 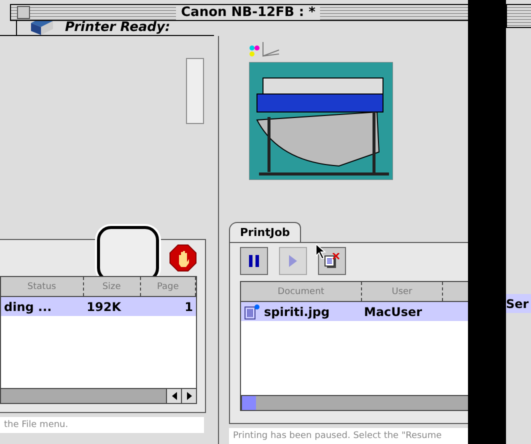 What do you see at coordinates (265, 232) in the screenshot?
I see `printjob-tab: PrintJob` at bounding box center [265, 232].